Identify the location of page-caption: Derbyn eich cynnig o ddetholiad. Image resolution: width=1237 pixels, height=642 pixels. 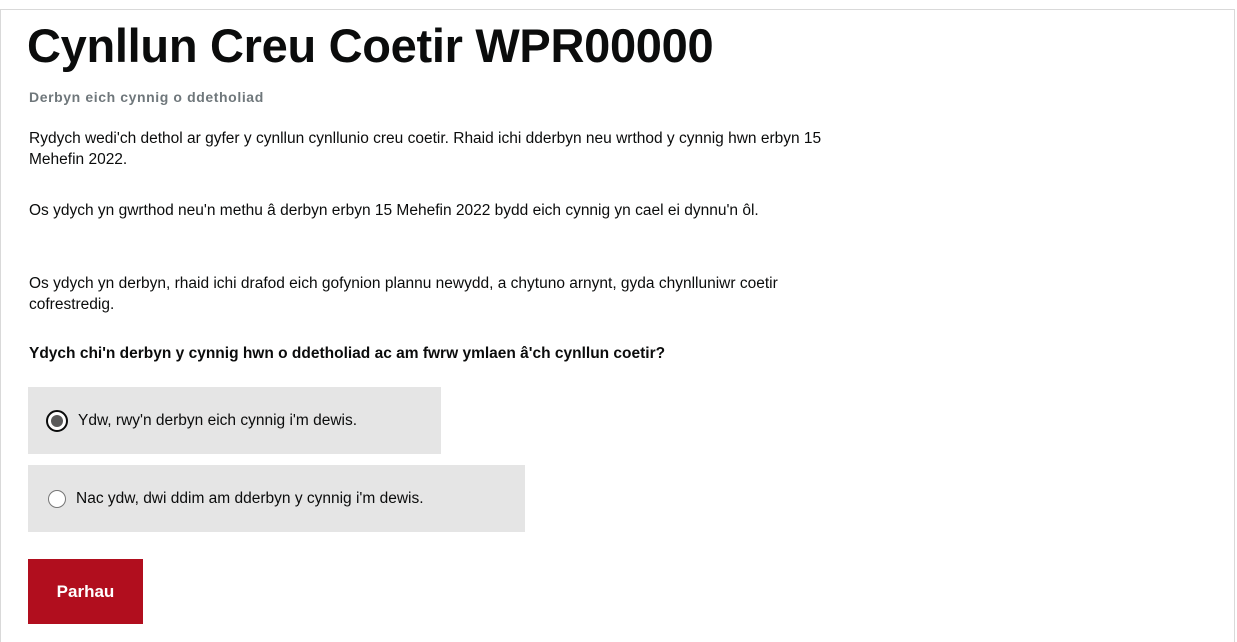
(146, 97).